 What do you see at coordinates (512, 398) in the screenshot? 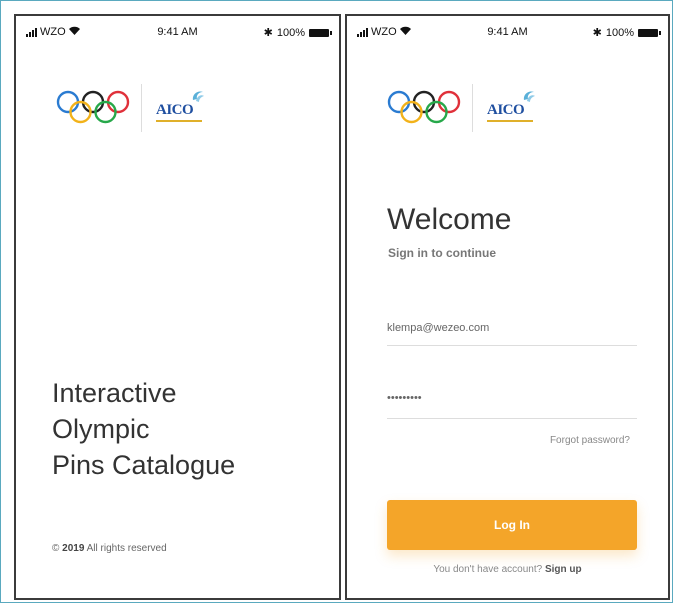
I see `password-input` at bounding box center [512, 398].